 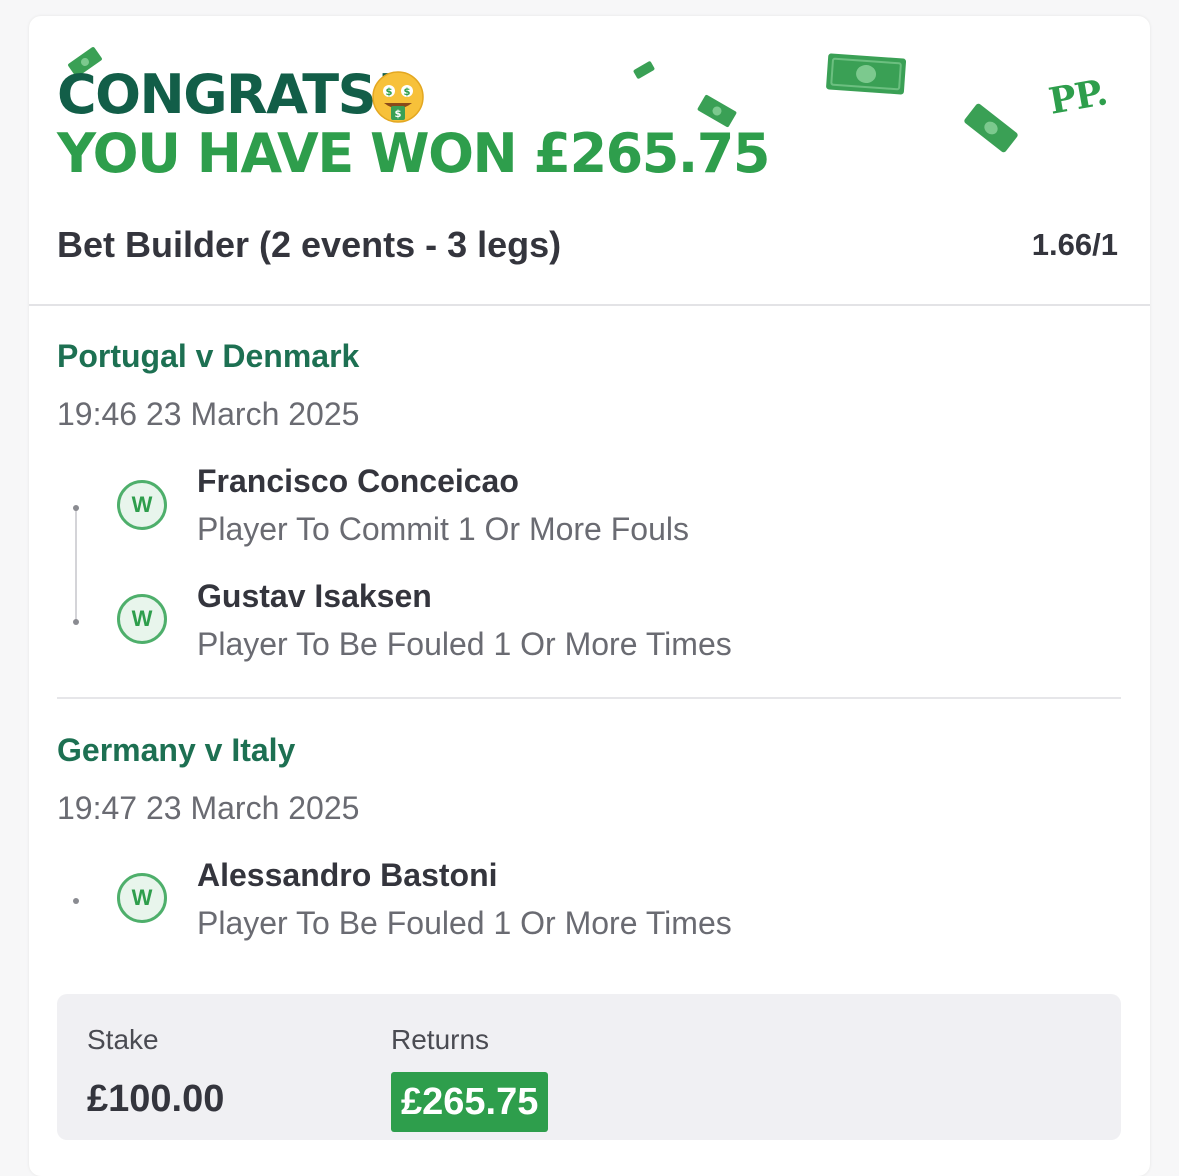 I want to click on returns-value-badge: £265.75, so click(x=470, y=1102).